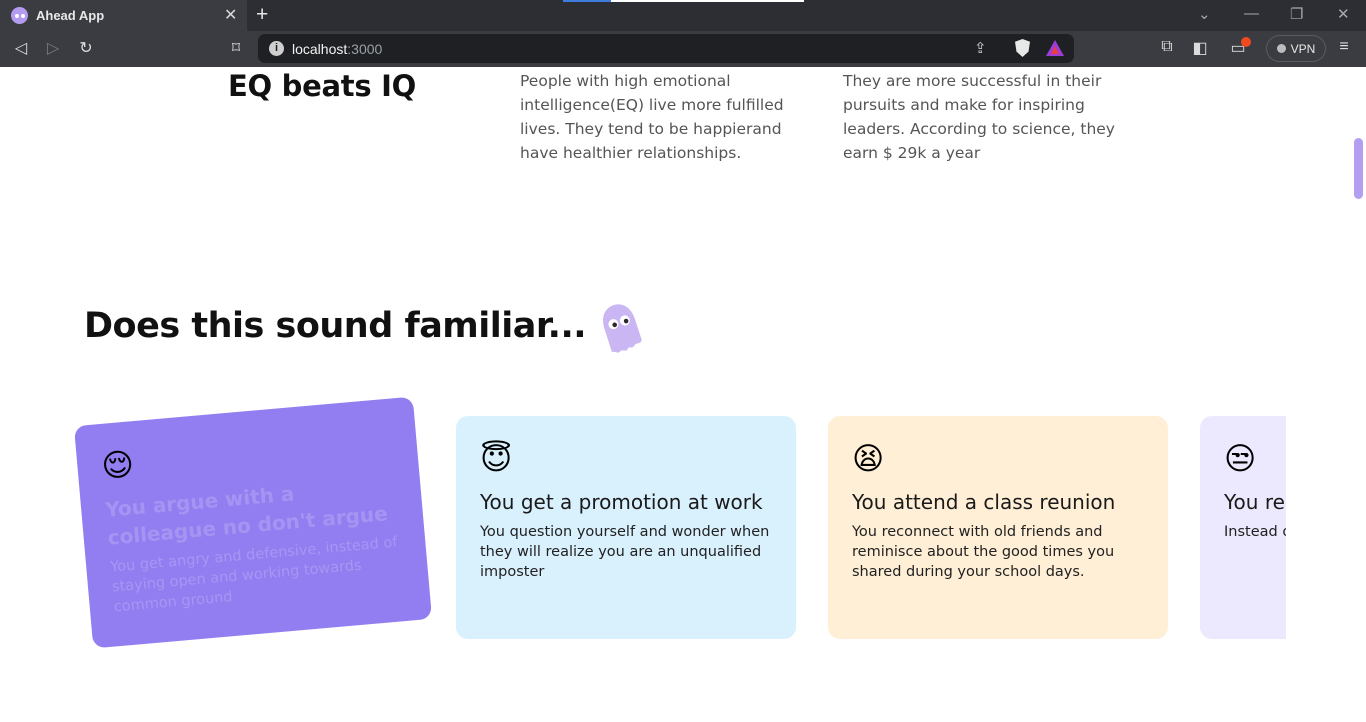  What do you see at coordinates (1022, 48) in the screenshot?
I see `brave-shield-icon` at bounding box center [1022, 48].